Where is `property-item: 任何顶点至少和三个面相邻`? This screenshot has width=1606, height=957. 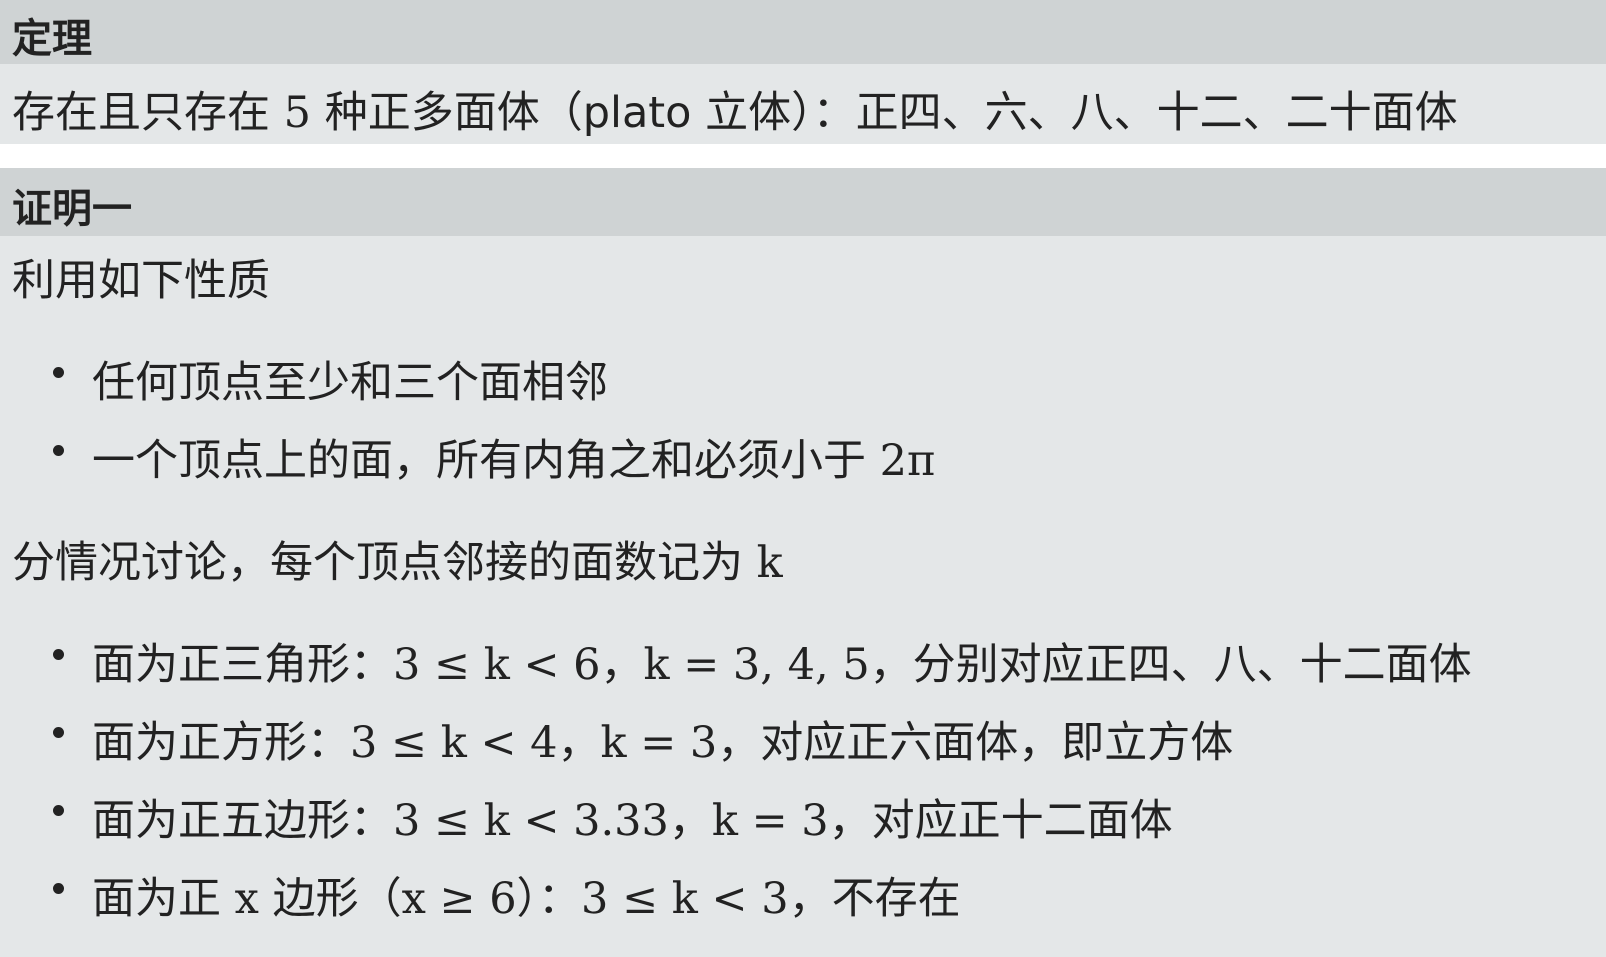 property-item: 任何顶点至少和三个面相邻 is located at coordinates (350, 383).